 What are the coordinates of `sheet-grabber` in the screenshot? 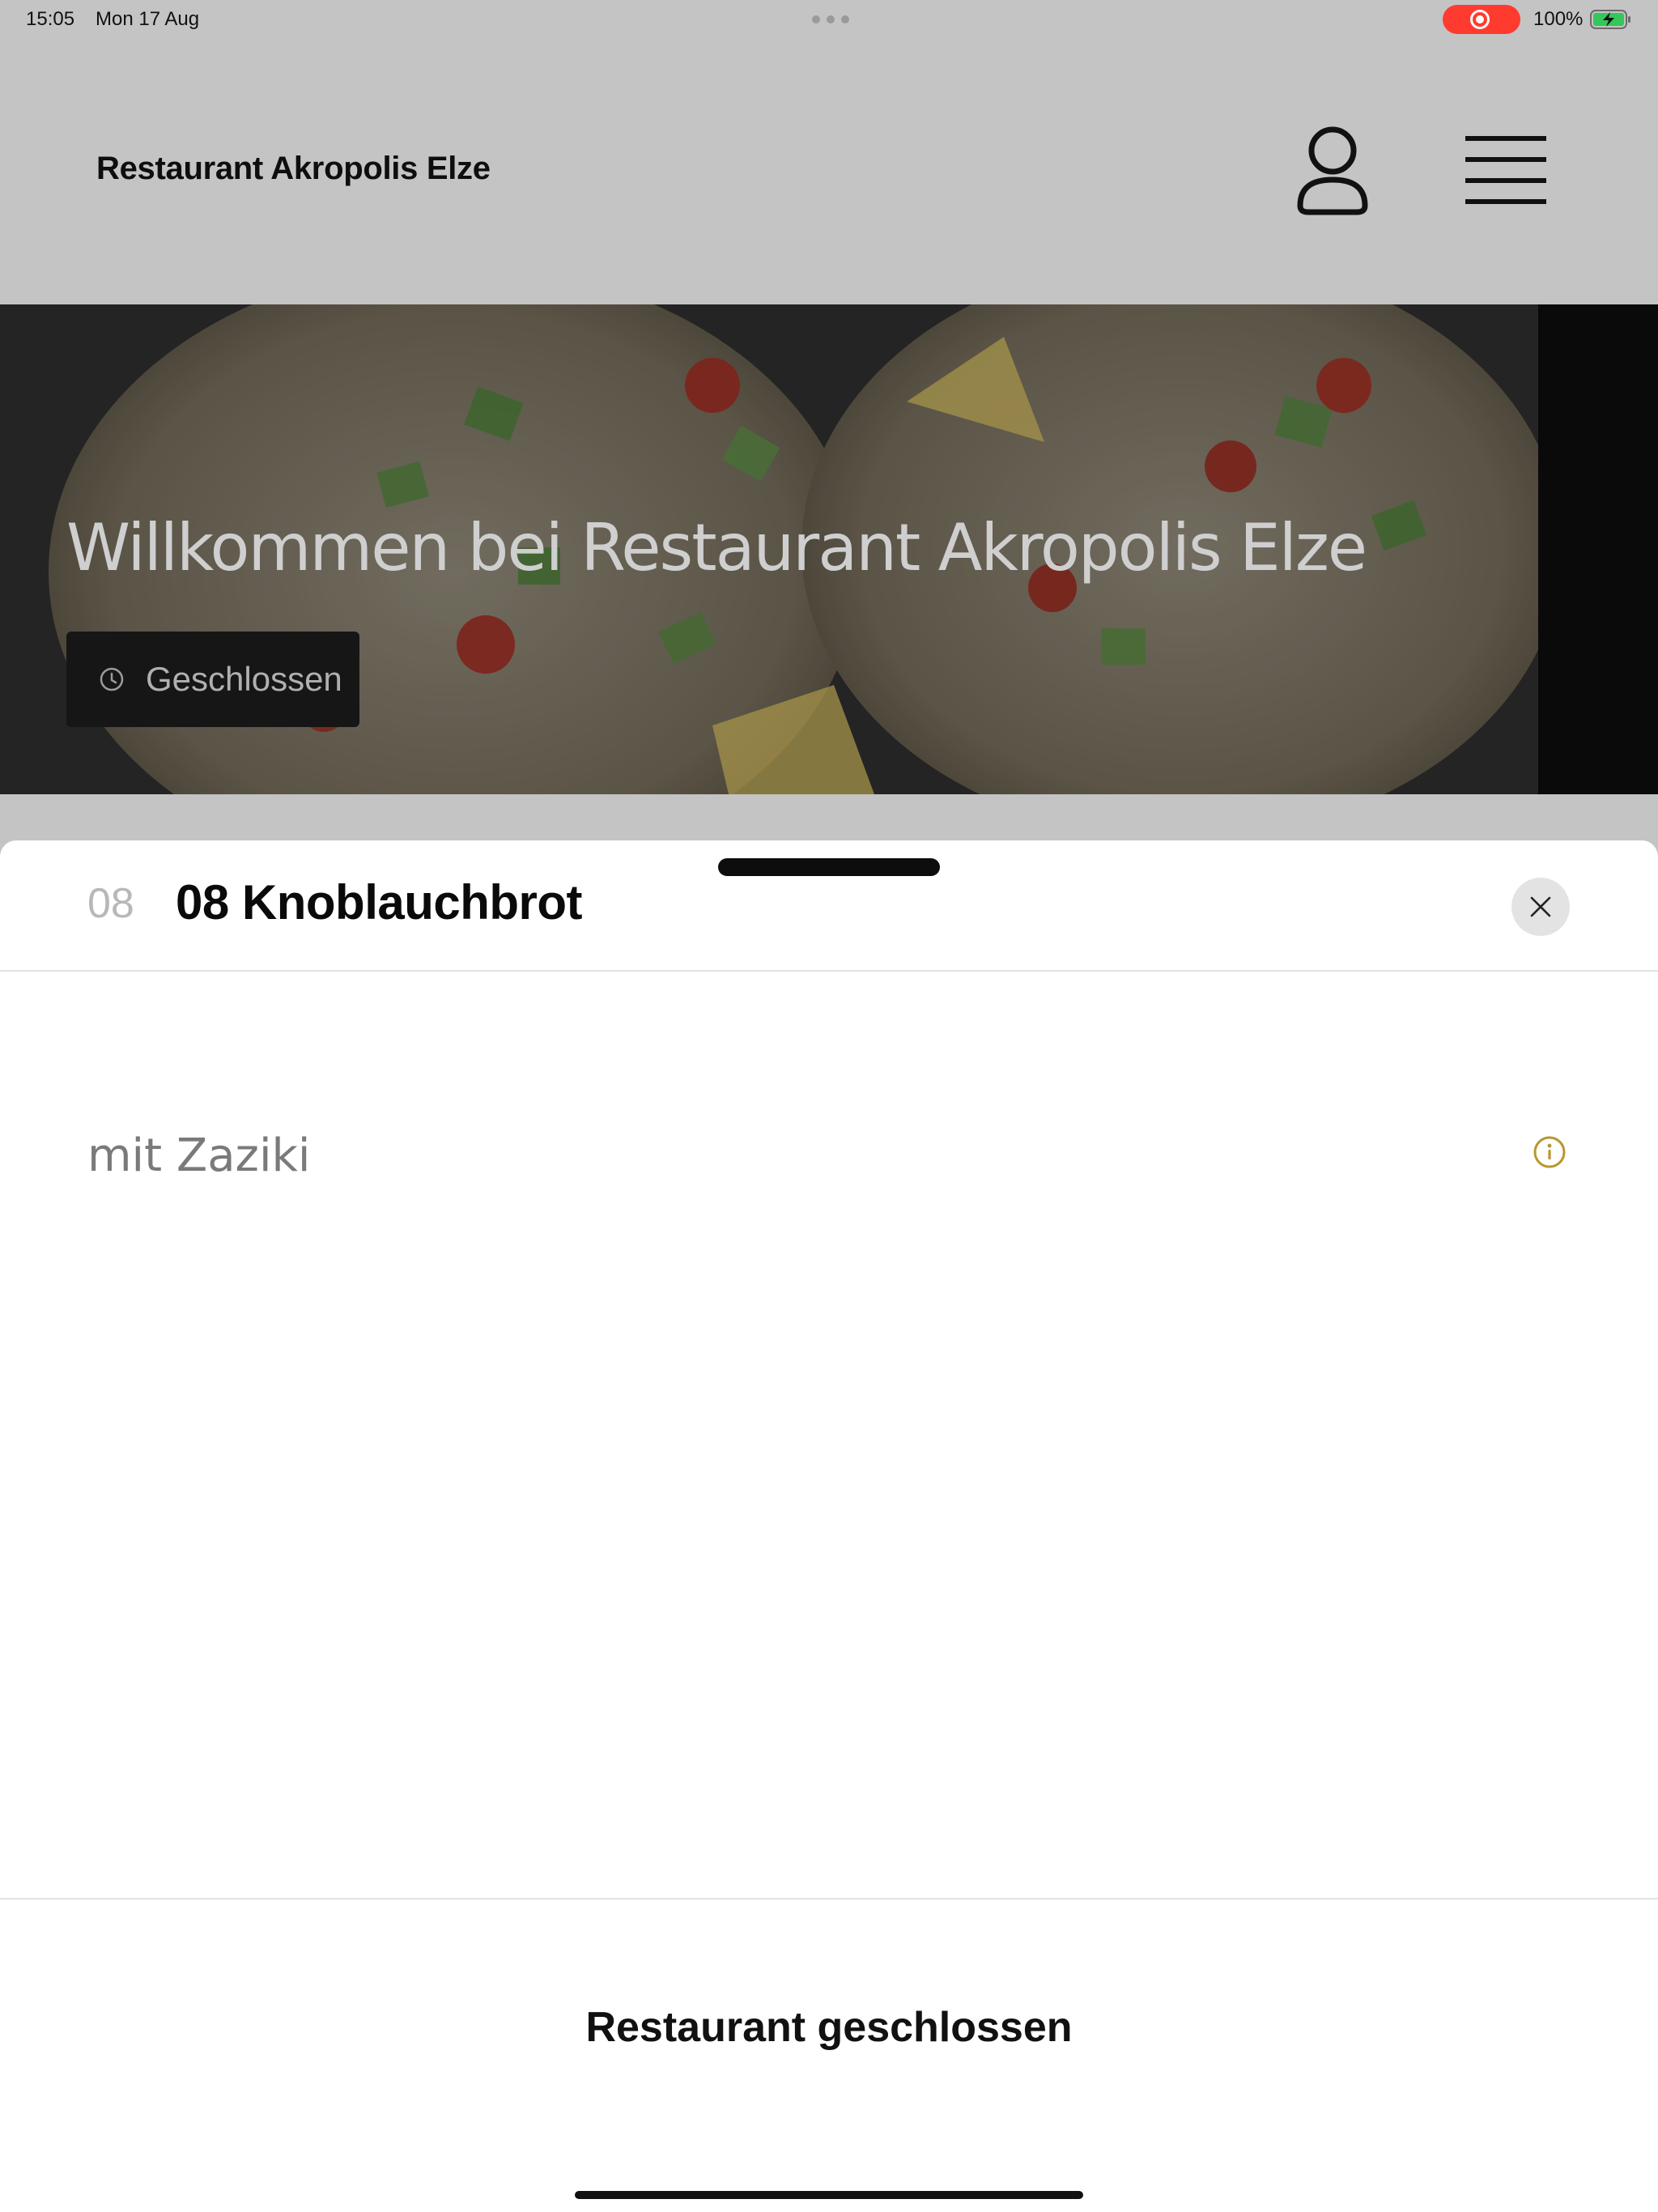 It's located at (829, 867).